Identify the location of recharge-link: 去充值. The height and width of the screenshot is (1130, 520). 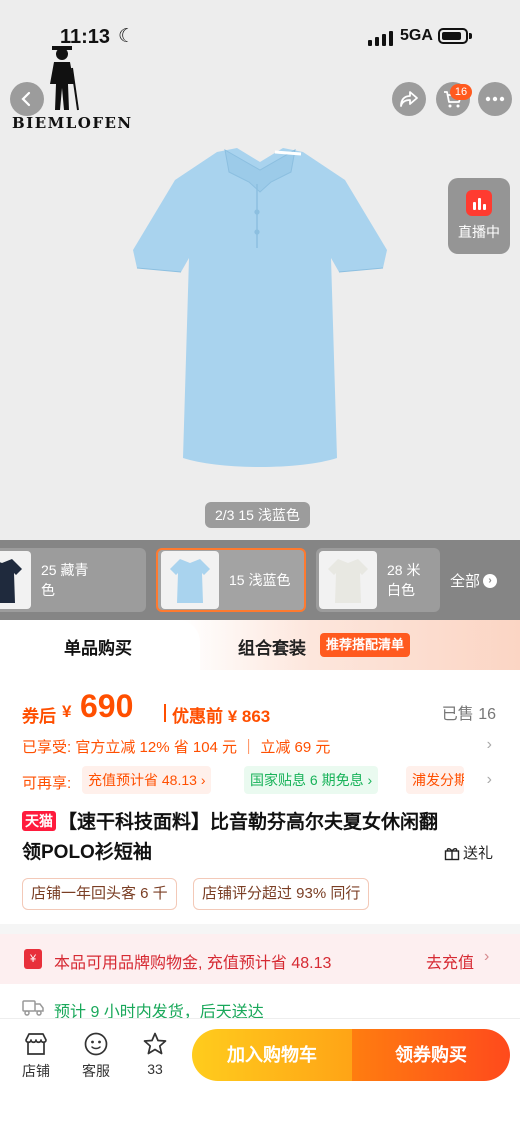
(450, 961).